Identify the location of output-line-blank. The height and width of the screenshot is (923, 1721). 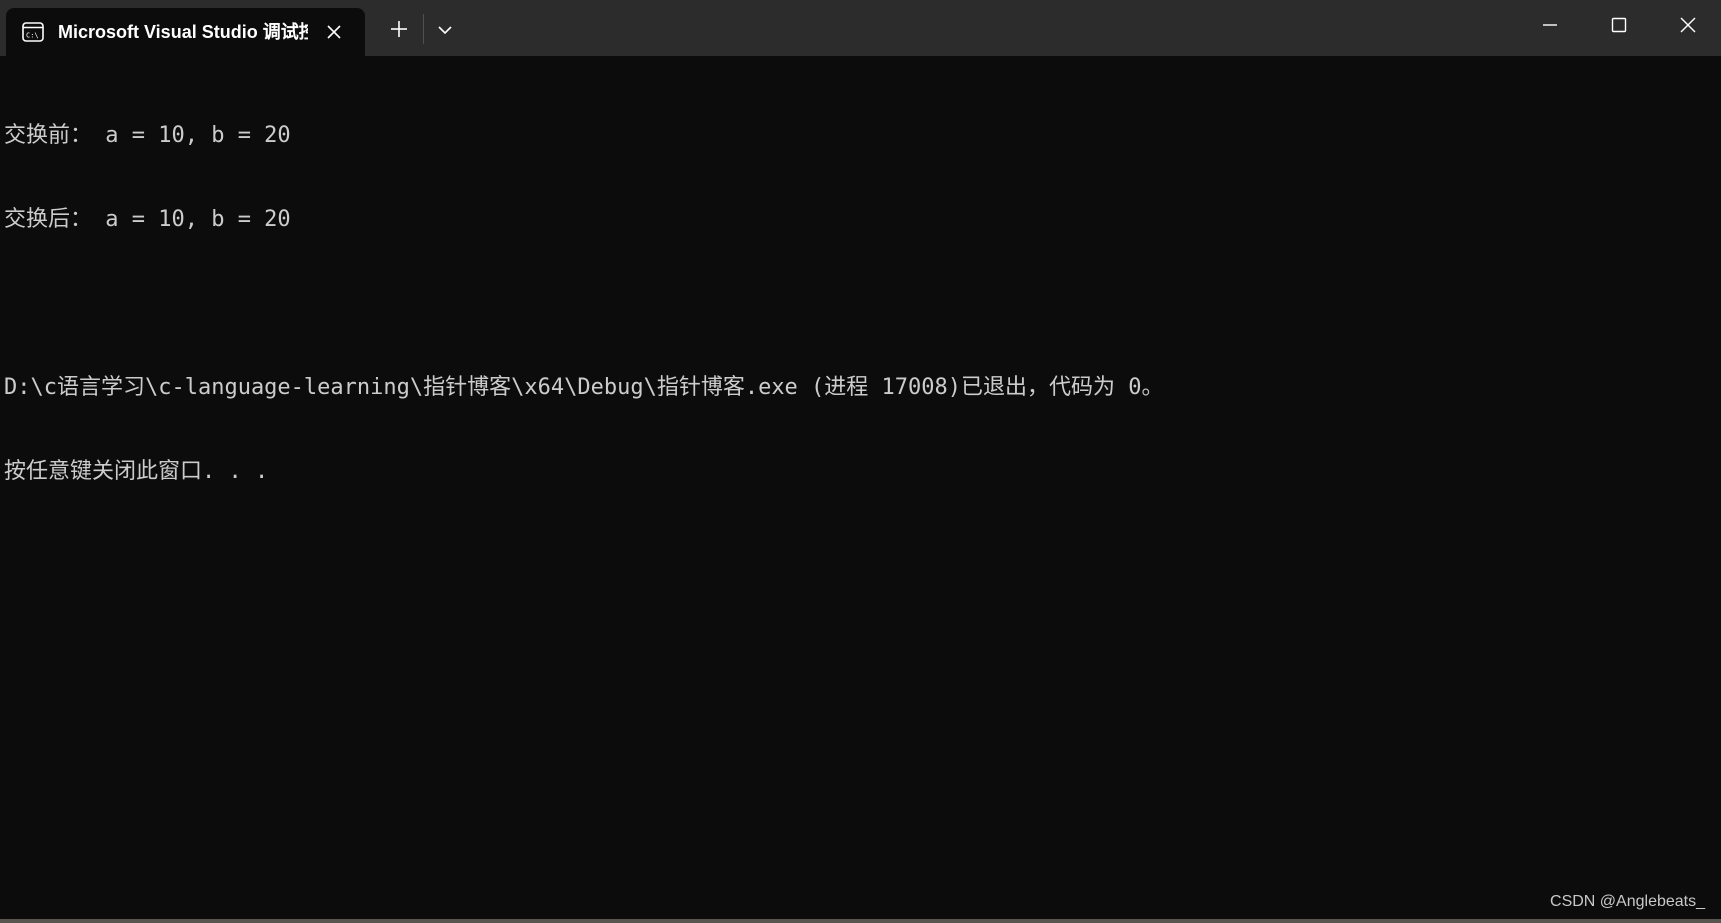
(859, 304).